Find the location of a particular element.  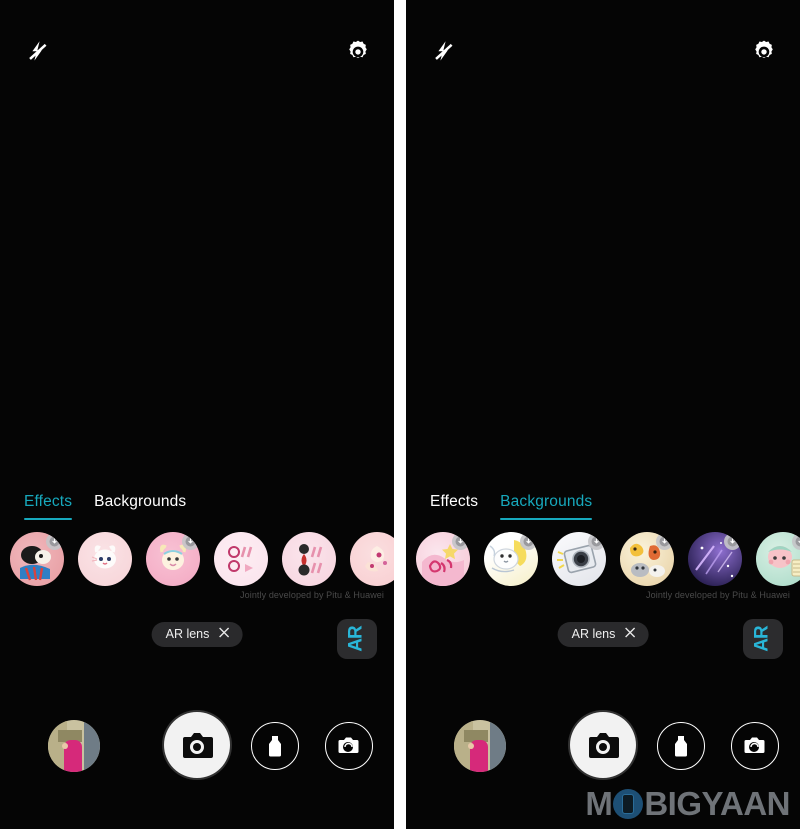

mobigyaan-watermark: M BIGYAAN is located at coordinates (687, 804).